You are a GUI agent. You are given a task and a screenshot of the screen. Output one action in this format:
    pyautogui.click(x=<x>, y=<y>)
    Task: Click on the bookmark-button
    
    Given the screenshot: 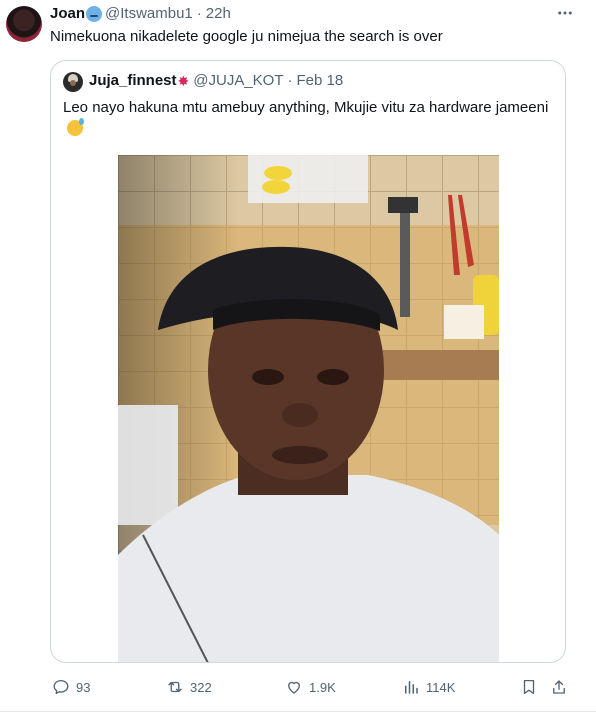 What is the action you would take?
    pyautogui.click(x=532, y=687)
    